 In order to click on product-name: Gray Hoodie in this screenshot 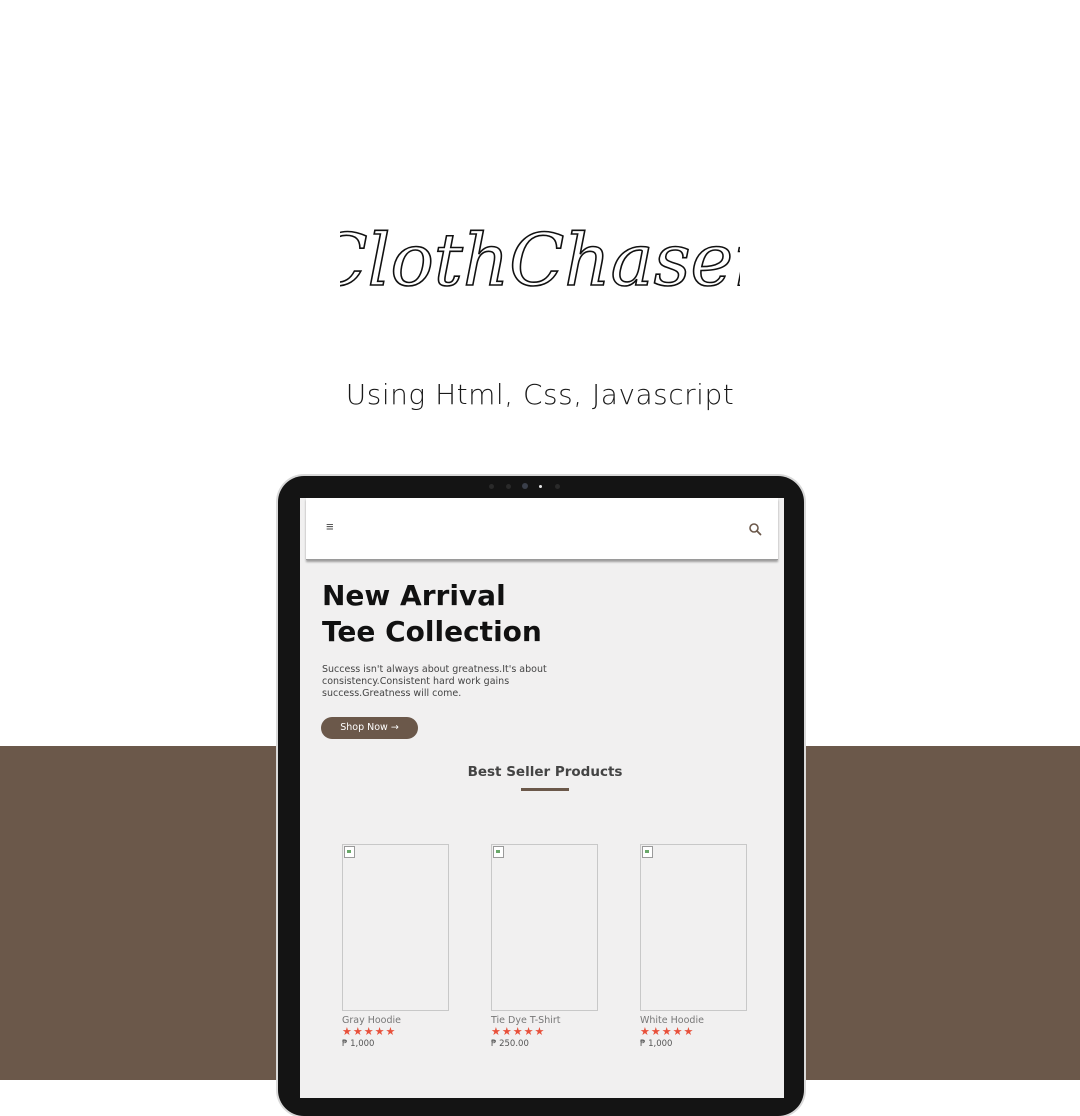, I will do `click(397, 1020)`.